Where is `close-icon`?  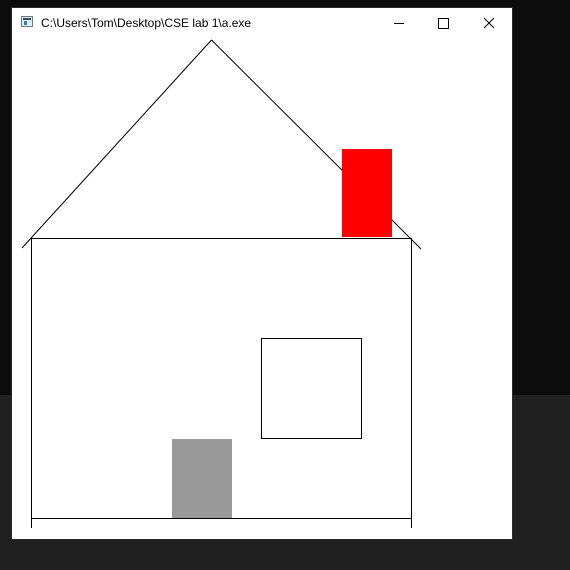
close-icon is located at coordinates (489, 23).